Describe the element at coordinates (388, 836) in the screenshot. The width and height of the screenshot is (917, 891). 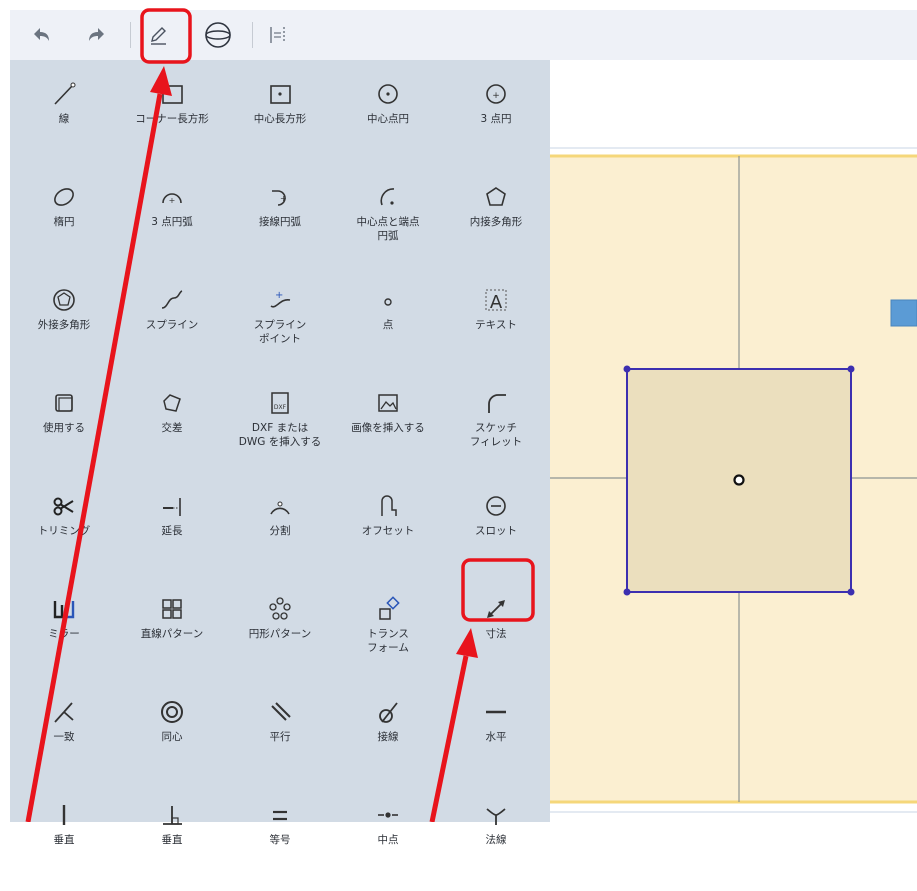
I see `tool-midpoint: 中点` at that location.